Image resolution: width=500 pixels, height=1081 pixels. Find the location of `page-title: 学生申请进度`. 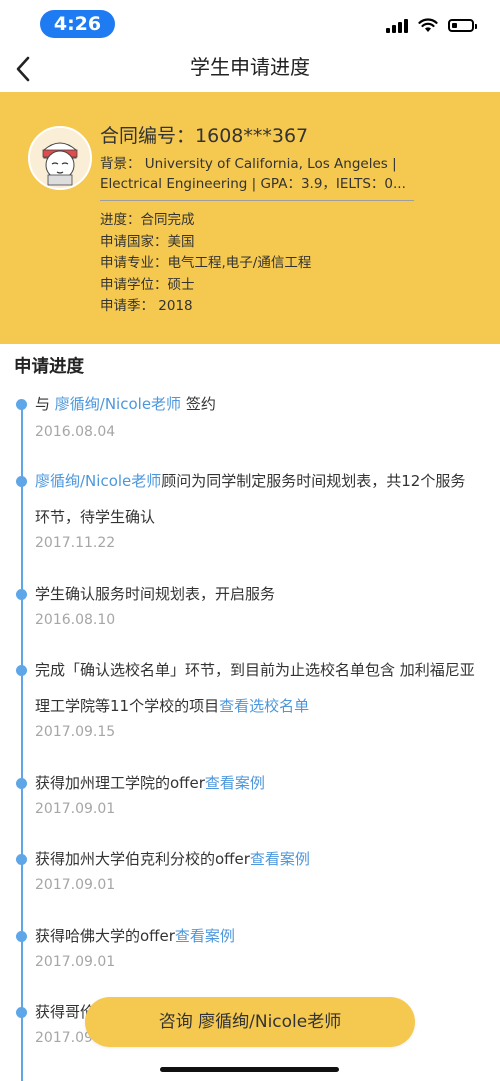

page-title: 学生申请进度 is located at coordinates (250, 67).